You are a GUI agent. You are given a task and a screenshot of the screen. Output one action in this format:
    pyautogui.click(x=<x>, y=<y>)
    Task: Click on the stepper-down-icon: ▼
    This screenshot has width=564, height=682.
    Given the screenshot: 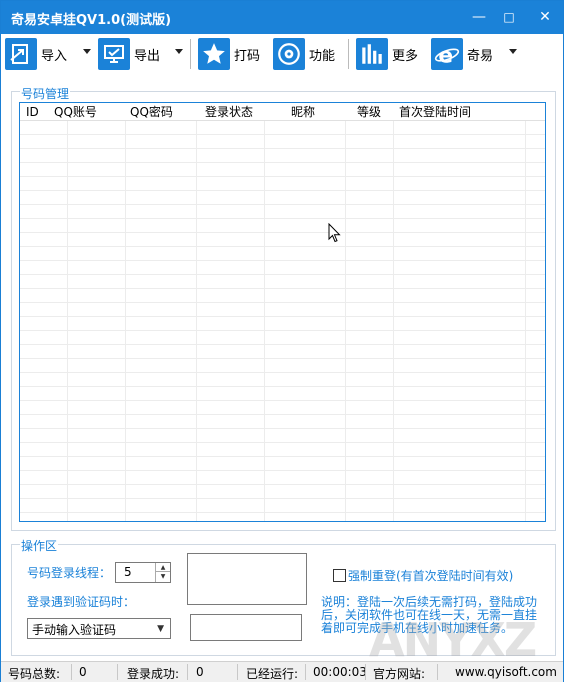 What is the action you would take?
    pyautogui.click(x=163, y=576)
    